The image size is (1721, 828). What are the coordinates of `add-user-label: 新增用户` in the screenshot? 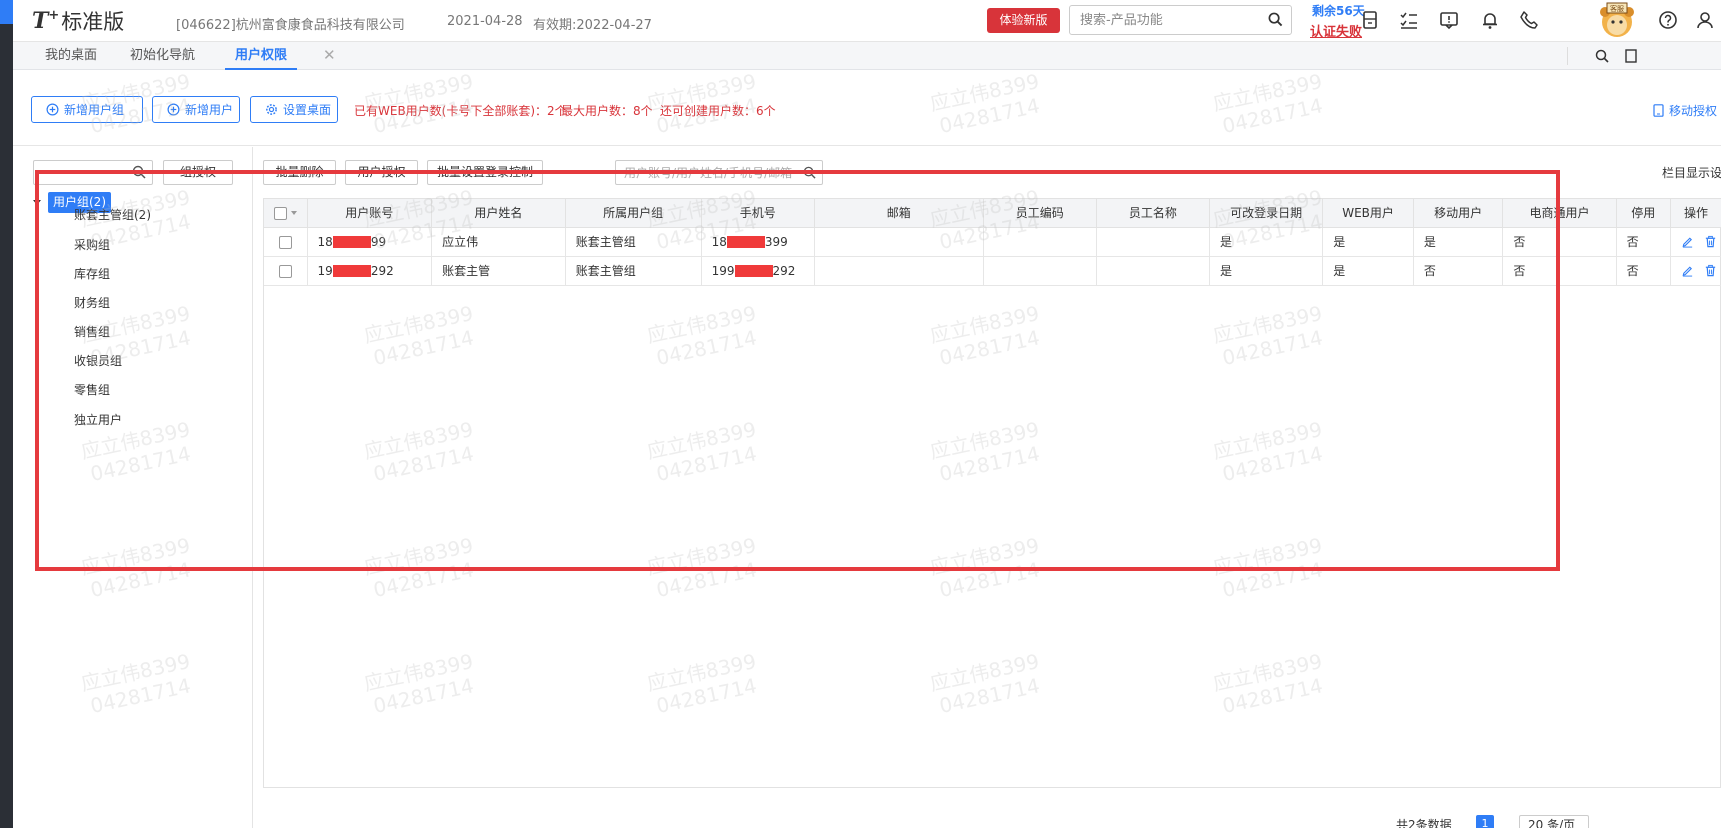 It's located at (209, 110).